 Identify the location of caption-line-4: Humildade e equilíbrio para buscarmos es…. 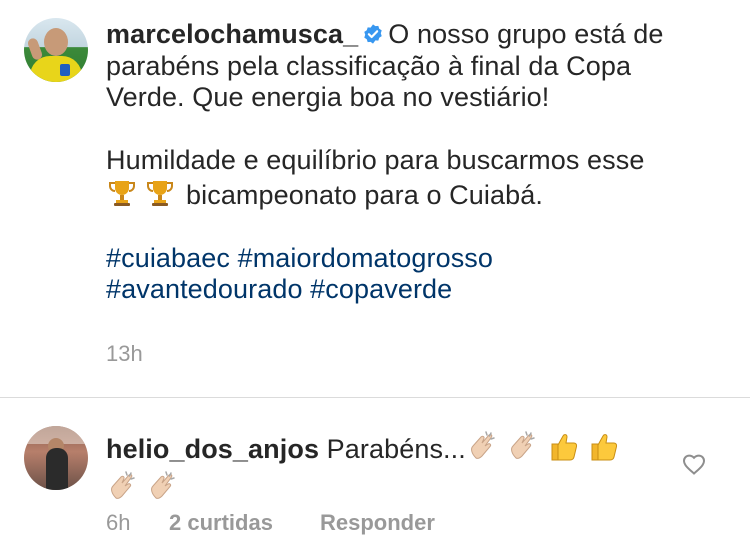
(375, 160).